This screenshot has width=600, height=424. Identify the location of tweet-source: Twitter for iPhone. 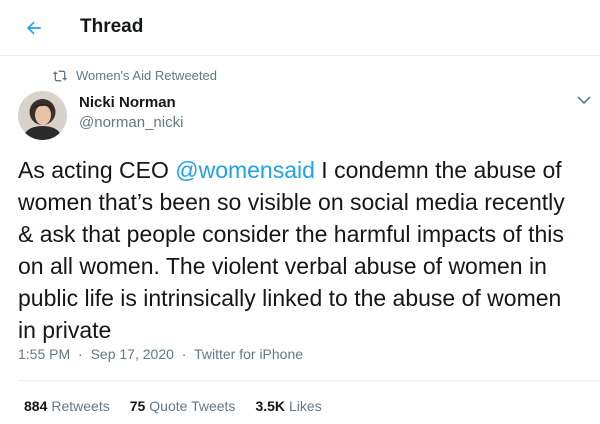
(248, 354).